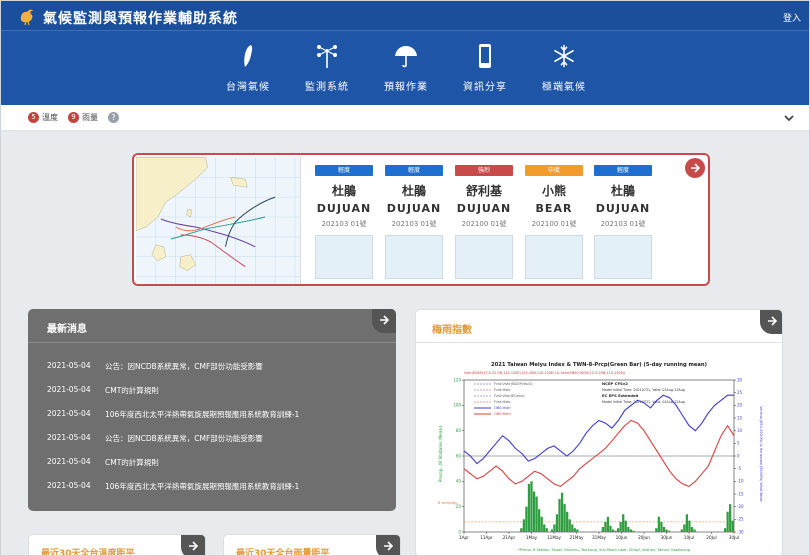 The image size is (810, 556). What do you see at coordinates (644, 537) in the screenshot?
I see `x-tick-label: 20Jun` at bounding box center [644, 537].